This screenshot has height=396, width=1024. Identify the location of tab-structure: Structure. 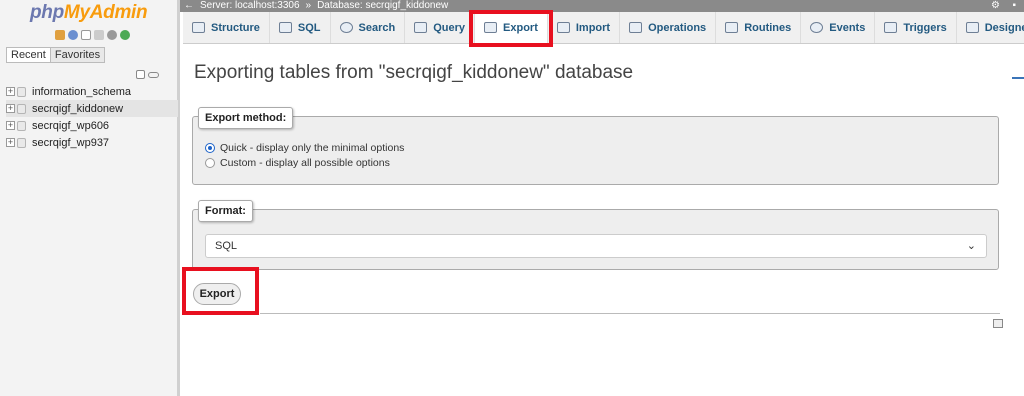
(226, 27).